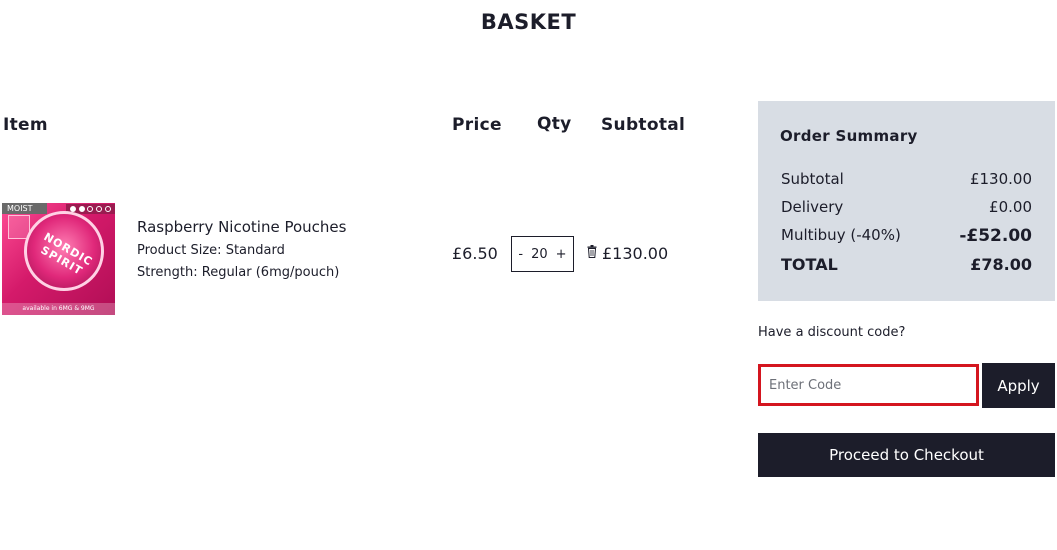 This screenshot has height=550, width=1057. I want to click on product-brand-text: NORDIC SPIRIT, so click(67, 254).